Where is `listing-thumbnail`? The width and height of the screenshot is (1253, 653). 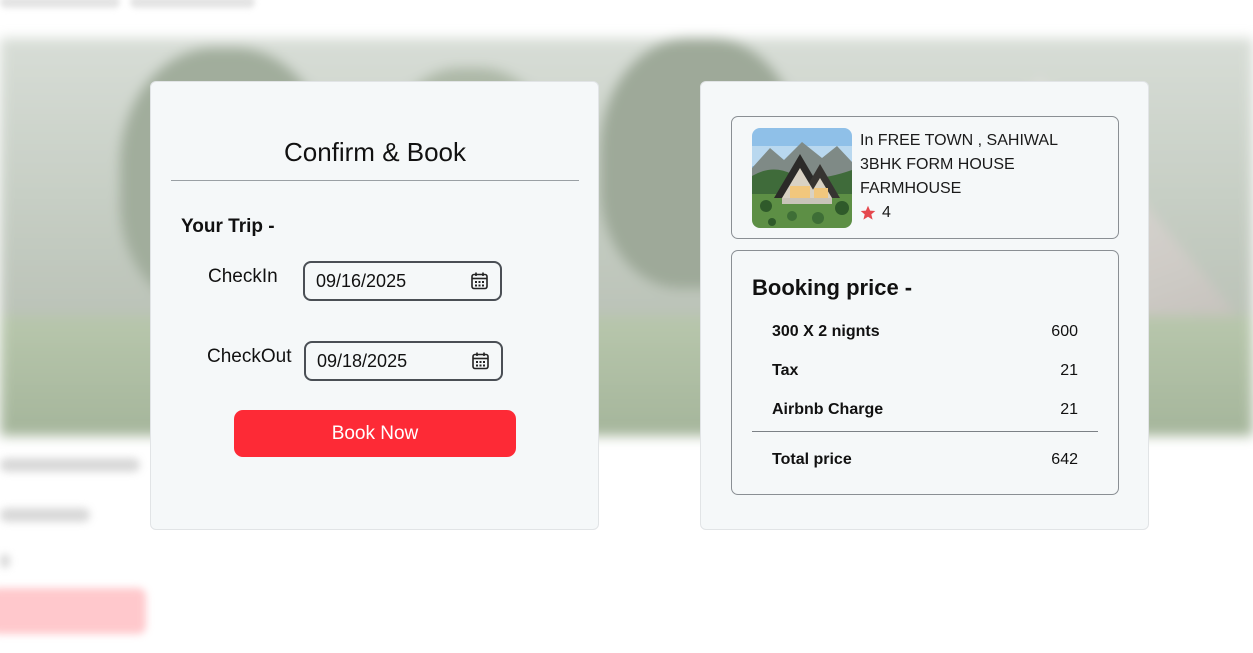 listing-thumbnail is located at coordinates (802, 178).